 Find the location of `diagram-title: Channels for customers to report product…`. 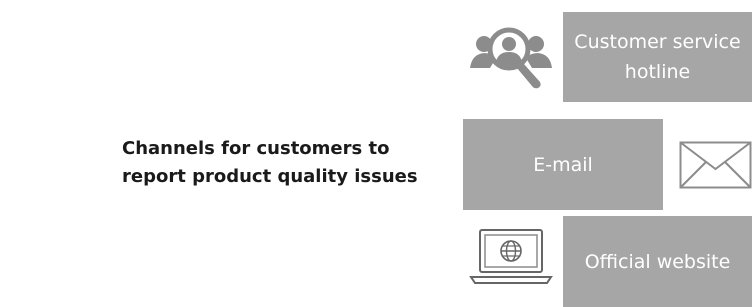

diagram-title: Channels for customers to report product… is located at coordinates (270, 162).